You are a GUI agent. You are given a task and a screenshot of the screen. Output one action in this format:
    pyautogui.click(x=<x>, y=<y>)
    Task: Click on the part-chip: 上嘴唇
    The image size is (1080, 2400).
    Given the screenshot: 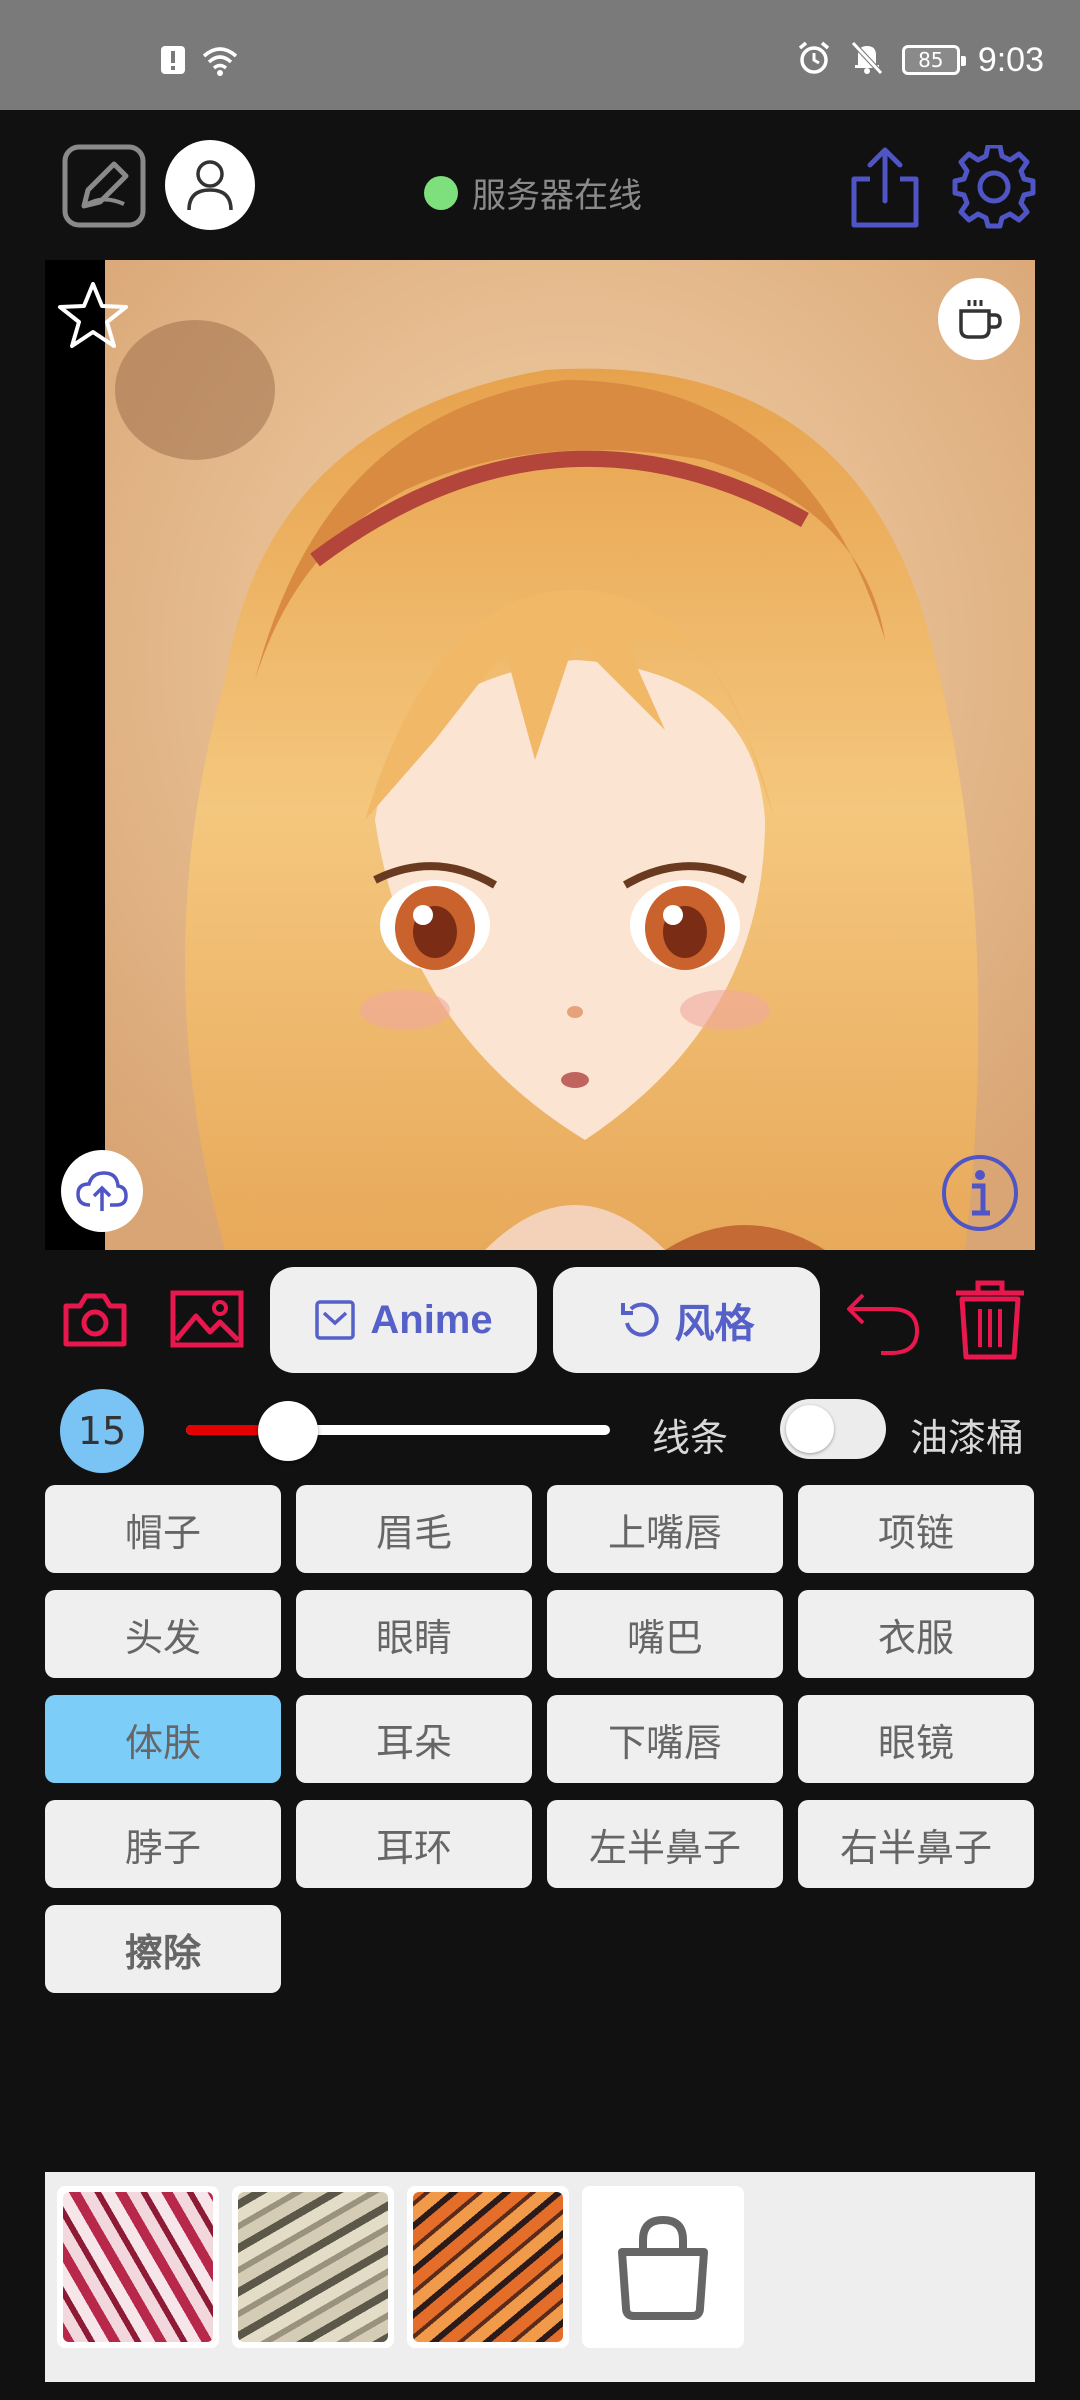 What is the action you would take?
    pyautogui.click(x=665, y=1529)
    